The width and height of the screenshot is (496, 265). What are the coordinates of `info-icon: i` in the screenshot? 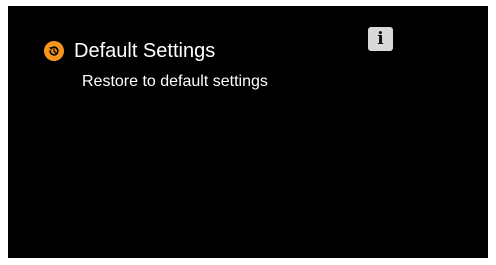 It's located at (380, 38).